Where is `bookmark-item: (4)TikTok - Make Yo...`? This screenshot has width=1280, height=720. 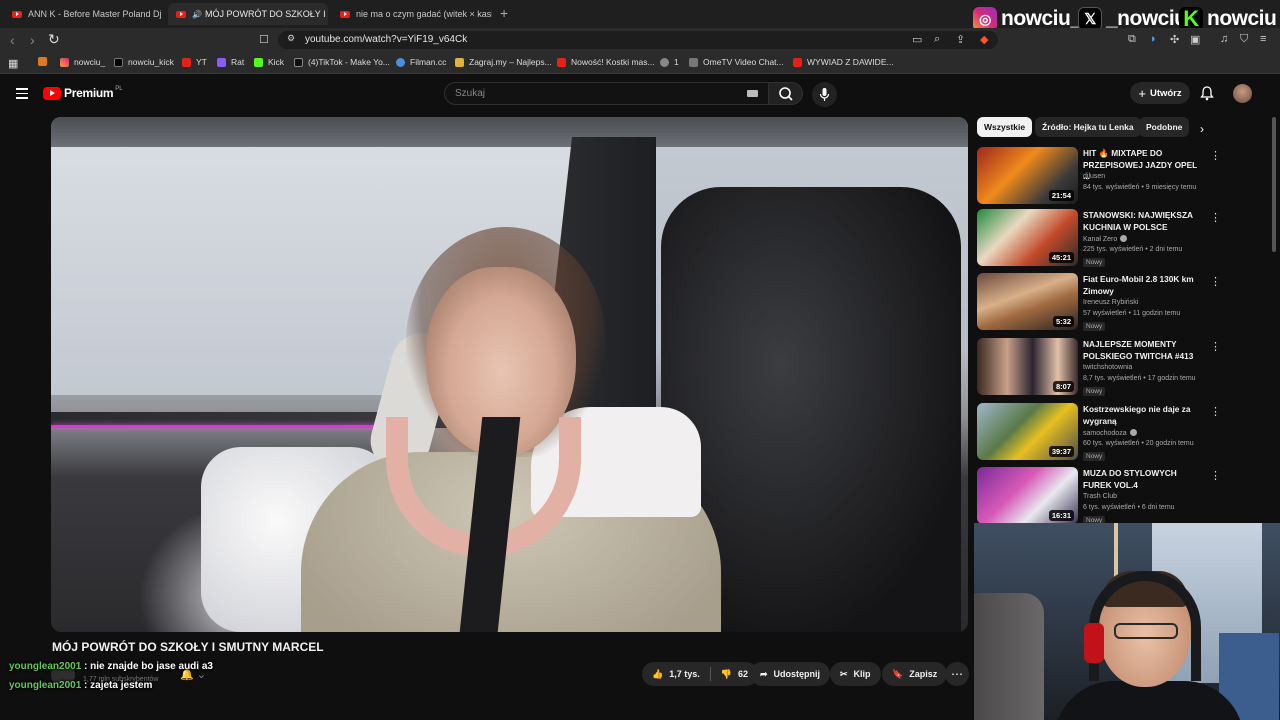
bookmark-item: (4)TikTok - Make Yo... is located at coordinates (342, 62).